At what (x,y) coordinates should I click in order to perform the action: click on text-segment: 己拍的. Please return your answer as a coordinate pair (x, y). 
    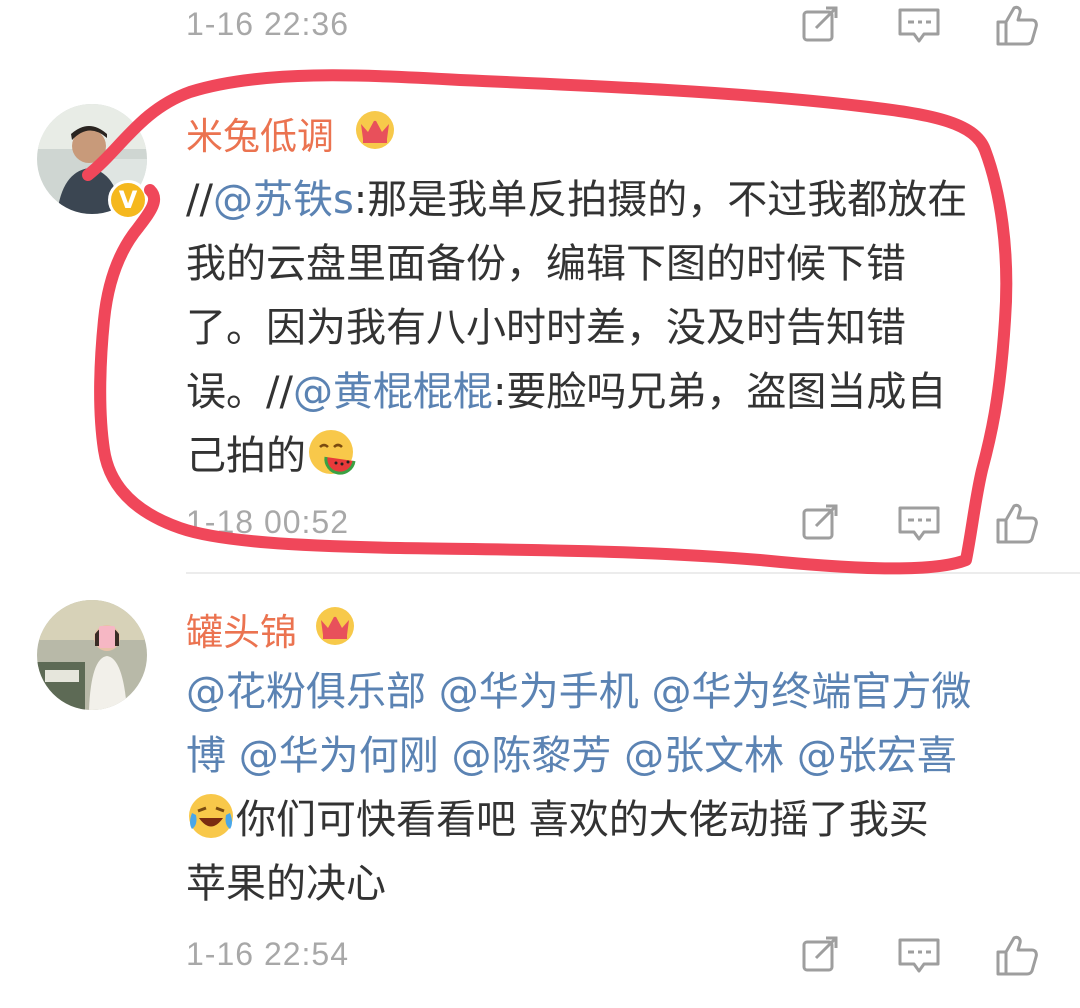
    Looking at the image, I should click on (246, 456).